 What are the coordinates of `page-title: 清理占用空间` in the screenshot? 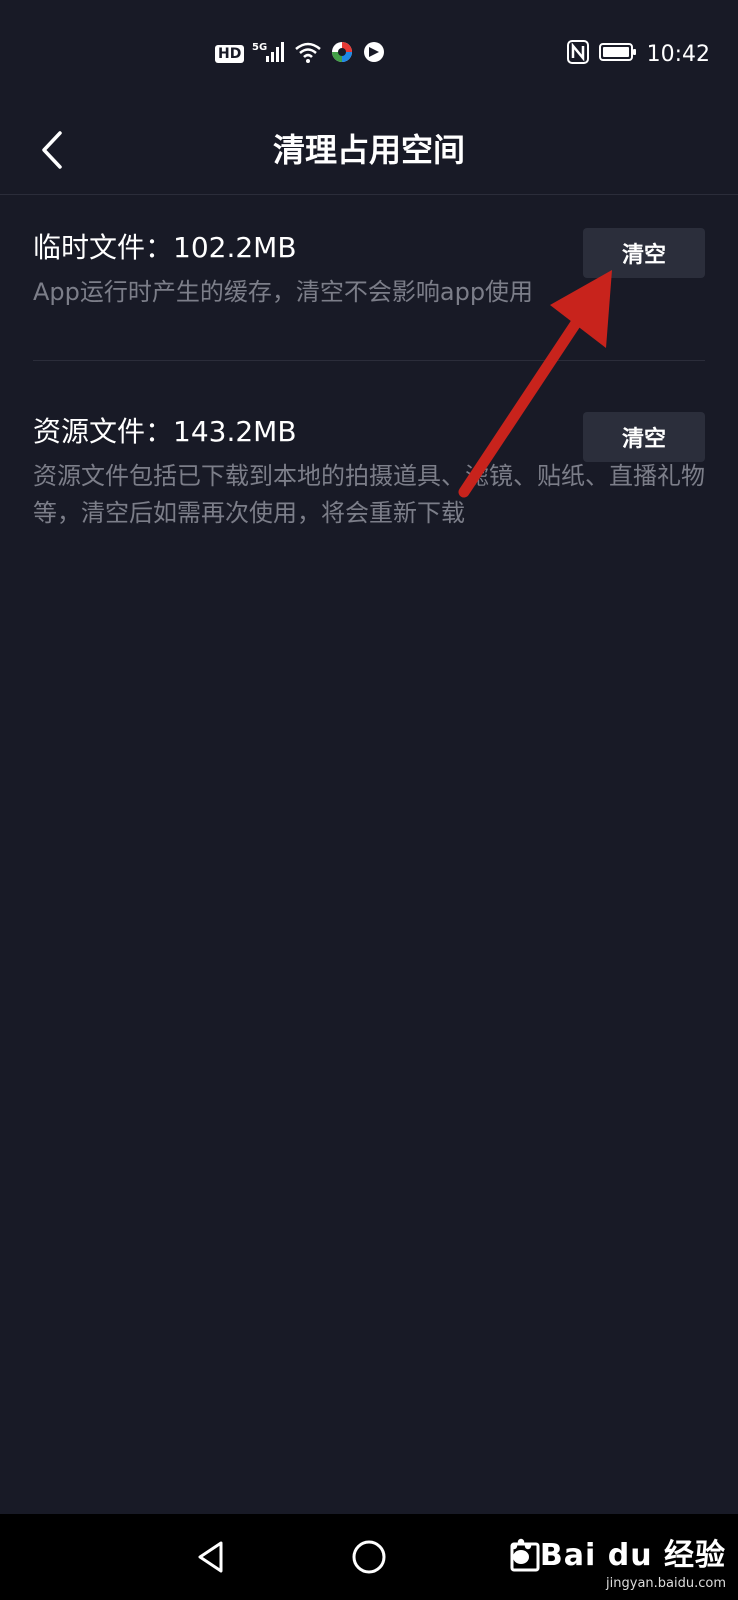 It's located at (368, 150).